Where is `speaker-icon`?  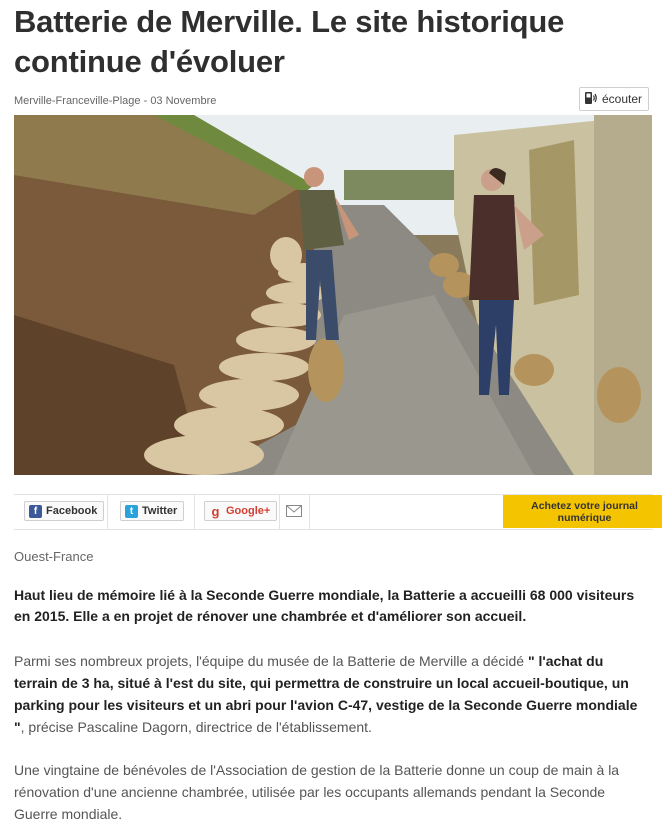
speaker-icon is located at coordinates (591, 99).